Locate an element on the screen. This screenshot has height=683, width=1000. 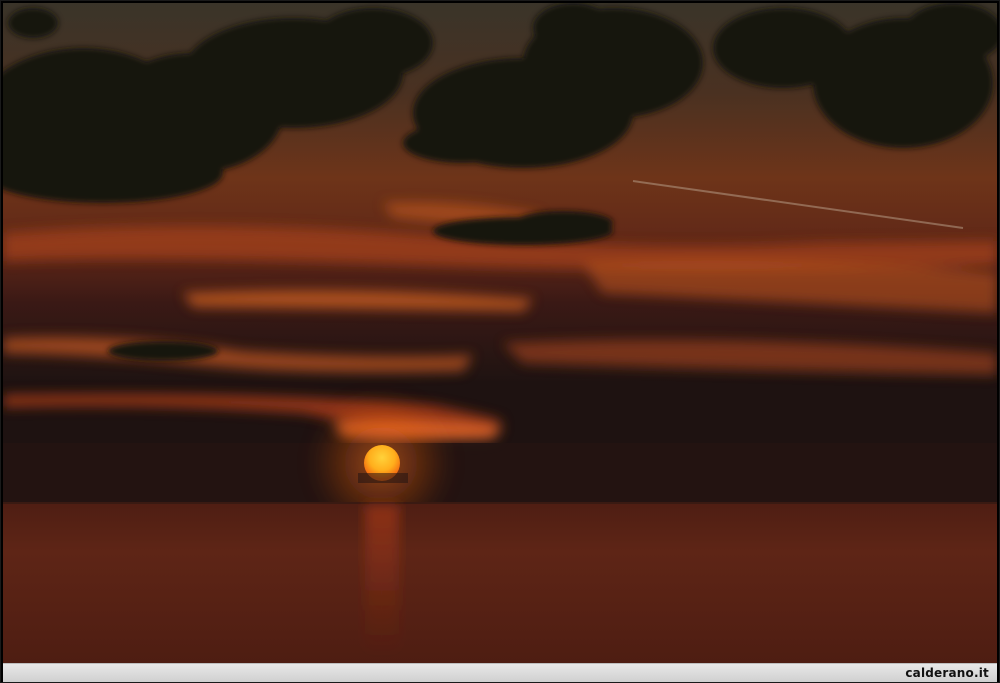
caption-bar: calderano.it is located at coordinates (500, 672).